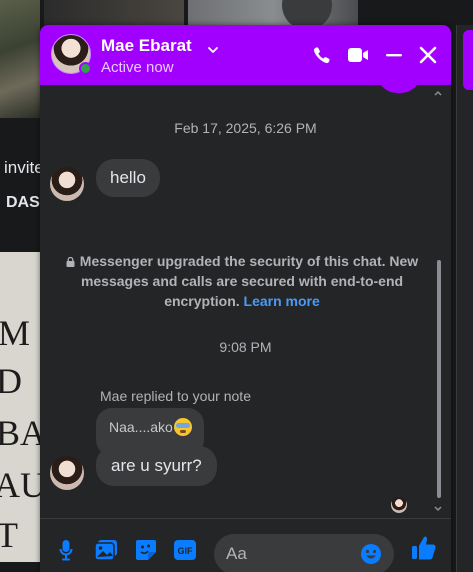 The height and width of the screenshot is (572, 473). I want to click on thumbs-up-icon, so click(424, 548).